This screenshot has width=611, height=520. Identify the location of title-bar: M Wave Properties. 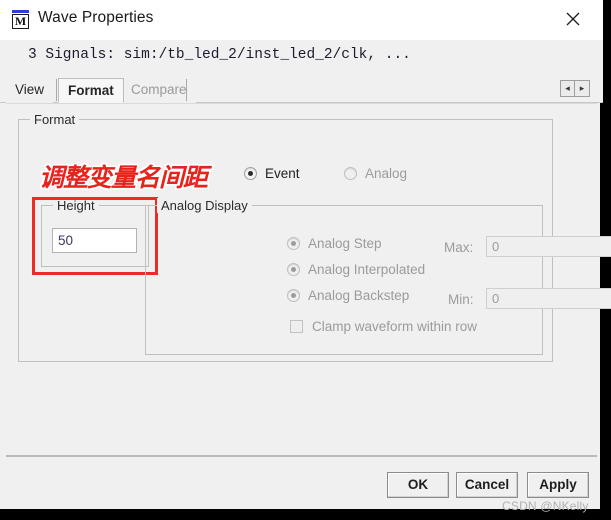
(301, 20).